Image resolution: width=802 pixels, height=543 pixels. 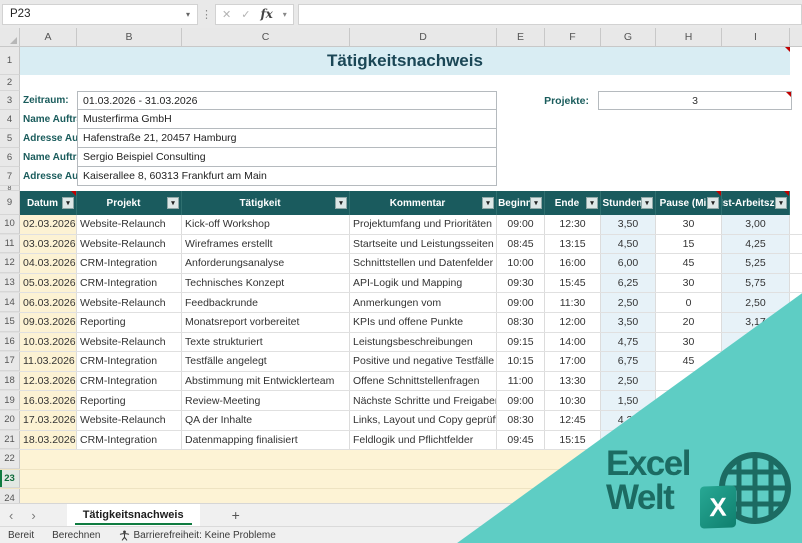 I want to click on cell-ende: 13:15, so click(x=573, y=244).